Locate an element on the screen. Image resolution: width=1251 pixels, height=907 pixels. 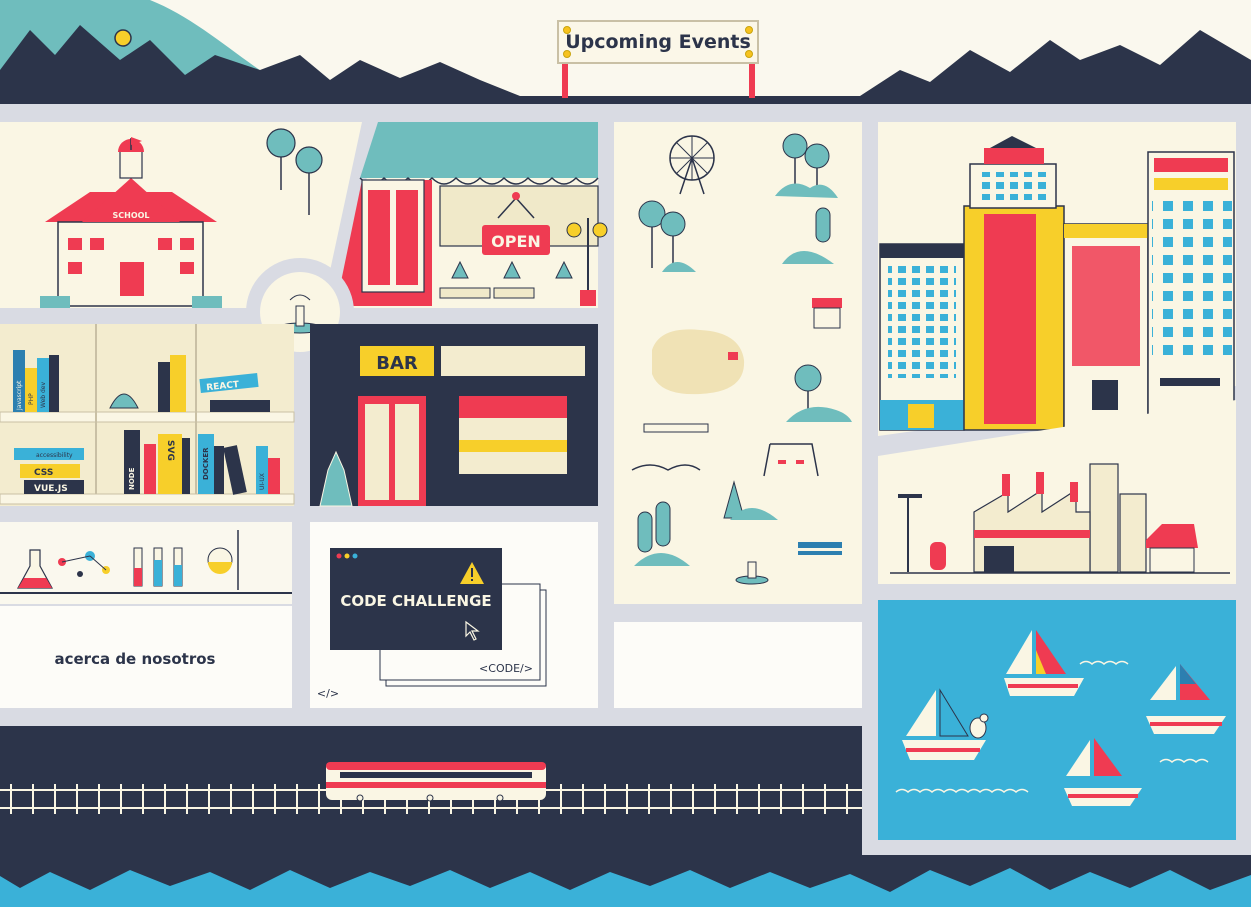
book-webdev: Web dev is located at coordinates (43, 395).